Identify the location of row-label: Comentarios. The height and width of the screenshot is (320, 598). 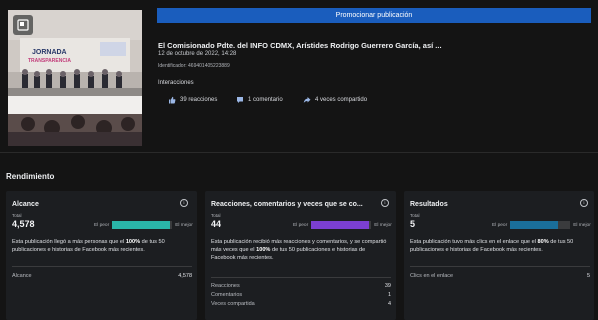
(227, 295).